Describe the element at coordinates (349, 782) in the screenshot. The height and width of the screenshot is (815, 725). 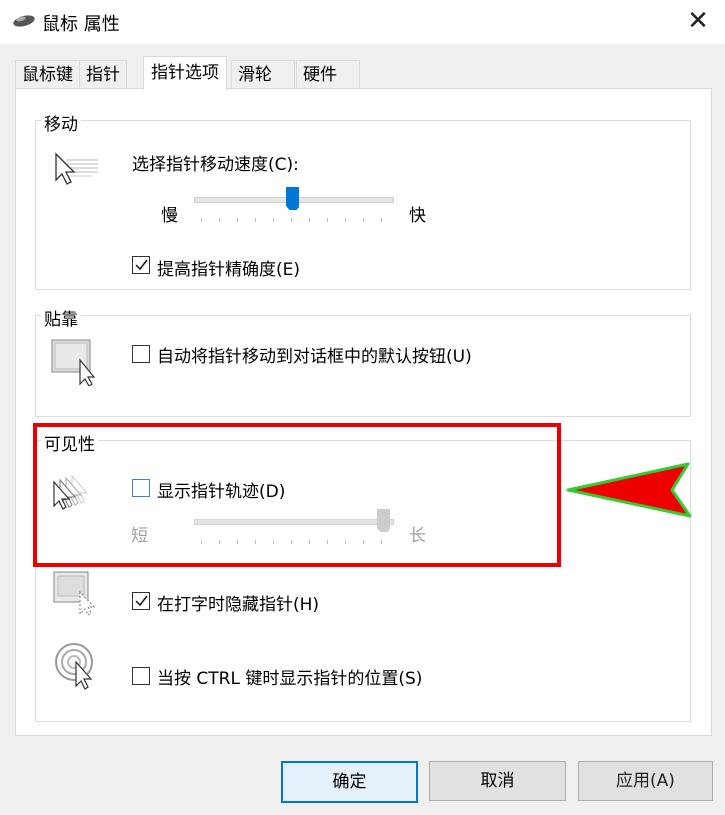
I see `ok-button: 确定` at that location.